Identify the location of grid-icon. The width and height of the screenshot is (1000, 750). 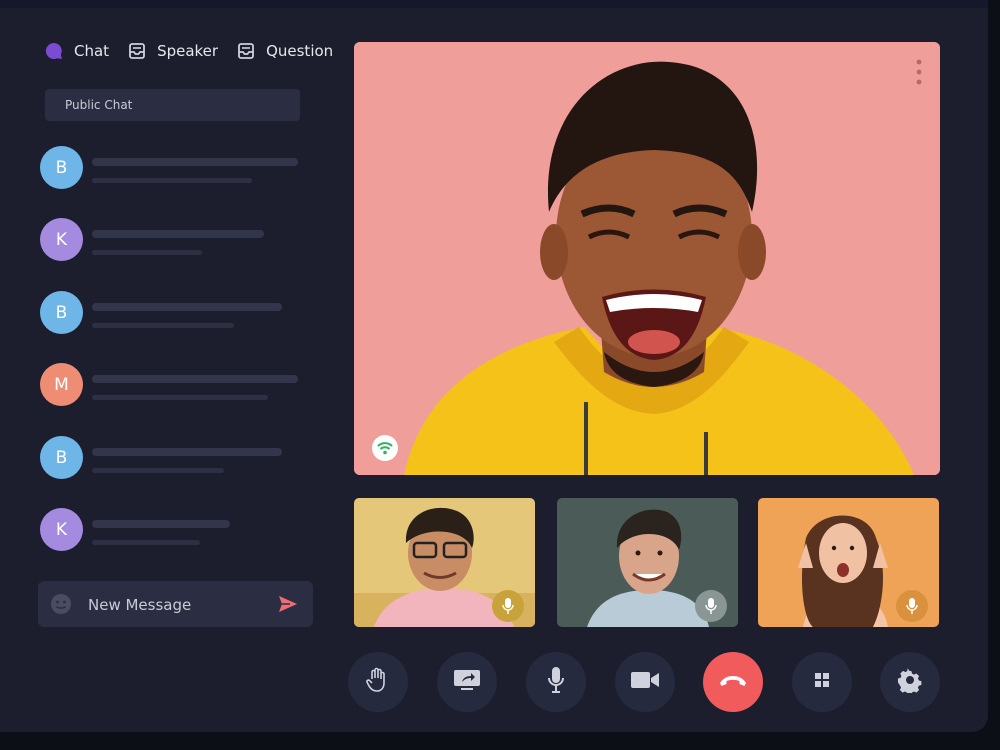
(822, 682).